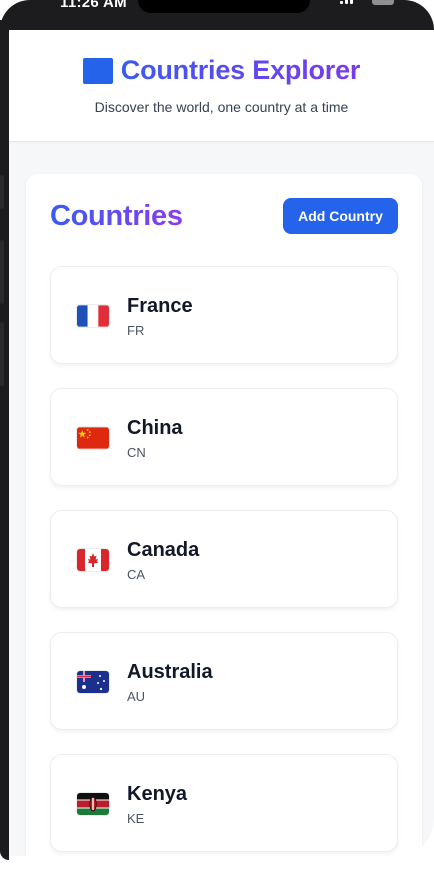 The image size is (434, 876). I want to click on list-item: China CN, so click(224, 437).